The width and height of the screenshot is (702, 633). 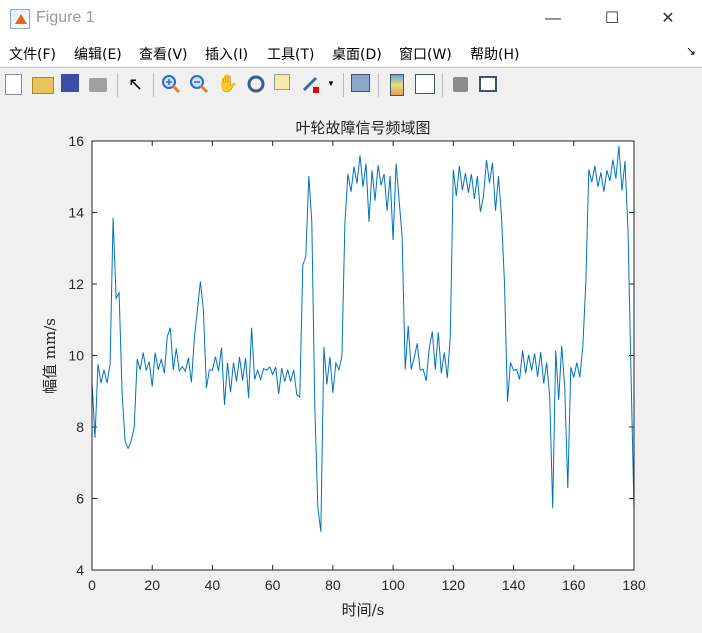 I want to click on x-tick-label: 40, so click(x=213, y=585).